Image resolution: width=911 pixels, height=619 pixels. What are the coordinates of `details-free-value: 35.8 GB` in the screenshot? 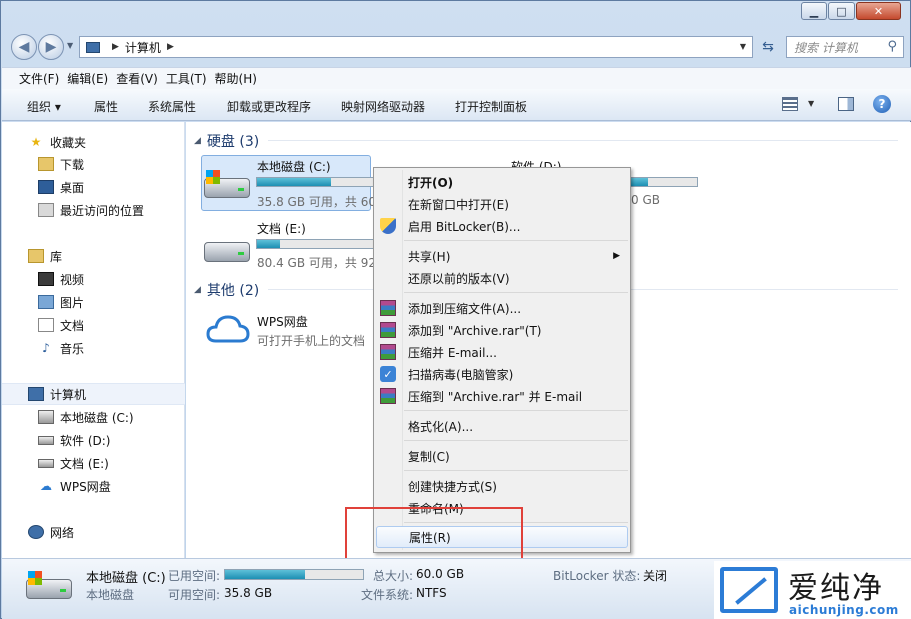 It's located at (248, 593).